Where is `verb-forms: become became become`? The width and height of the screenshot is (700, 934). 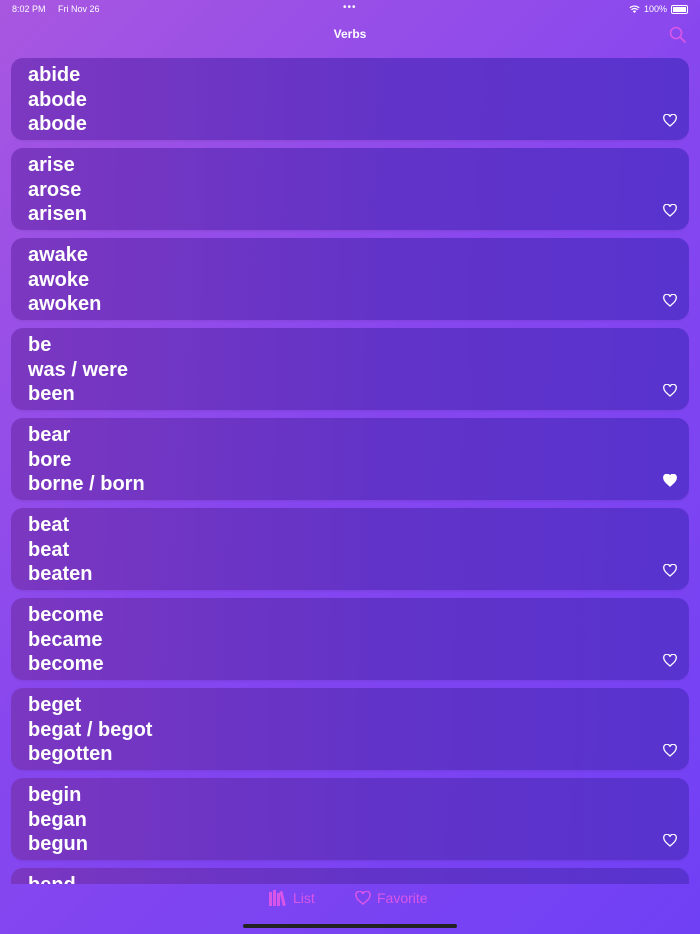 verb-forms: become became become is located at coordinates (66, 640).